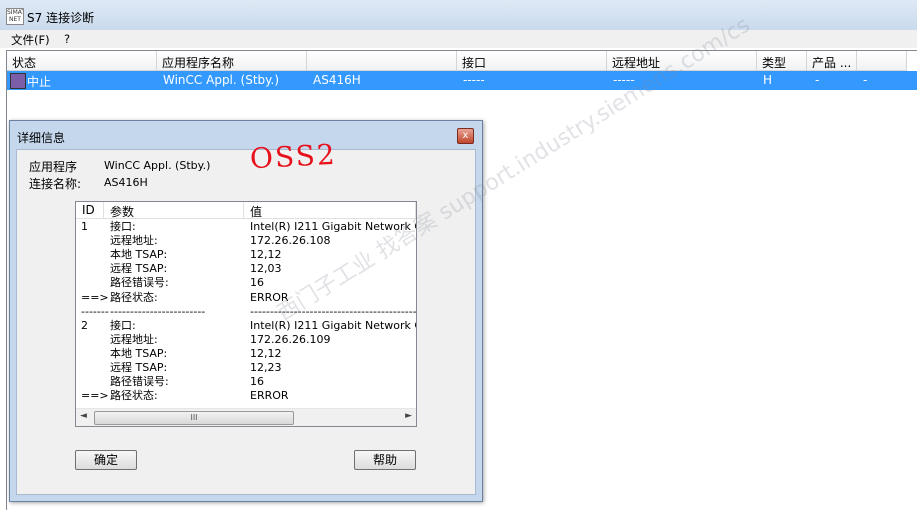 This screenshot has height=510, width=917. Describe the element at coordinates (84, 226) in the screenshot. I see `detail-id: 1` at that location.